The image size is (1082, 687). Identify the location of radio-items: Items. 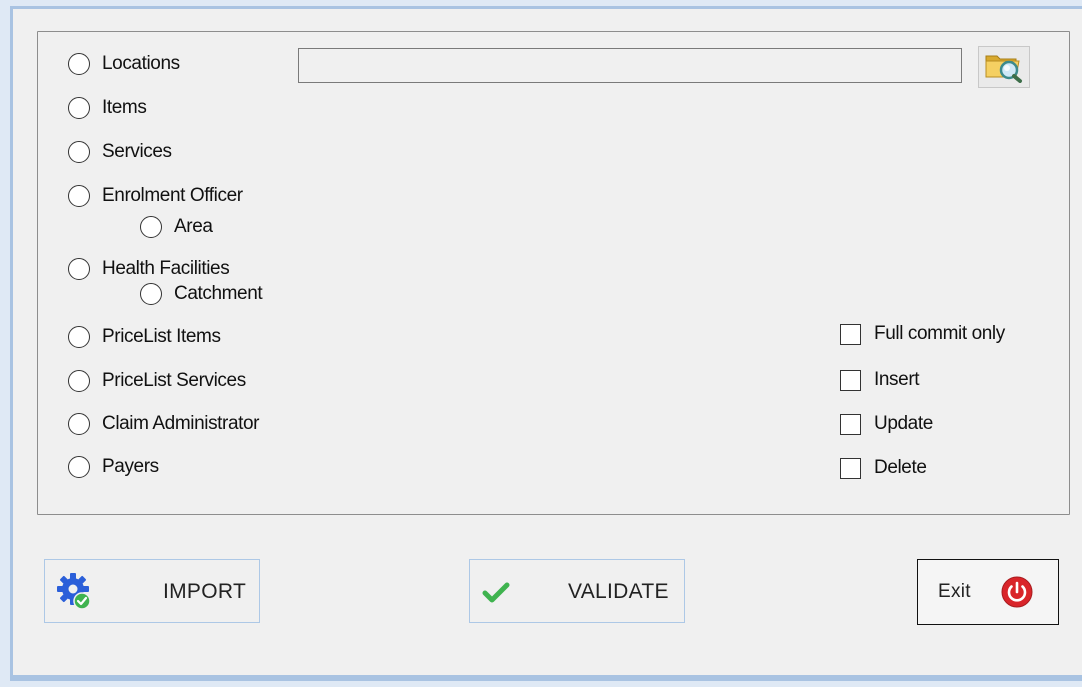
(107, 108).